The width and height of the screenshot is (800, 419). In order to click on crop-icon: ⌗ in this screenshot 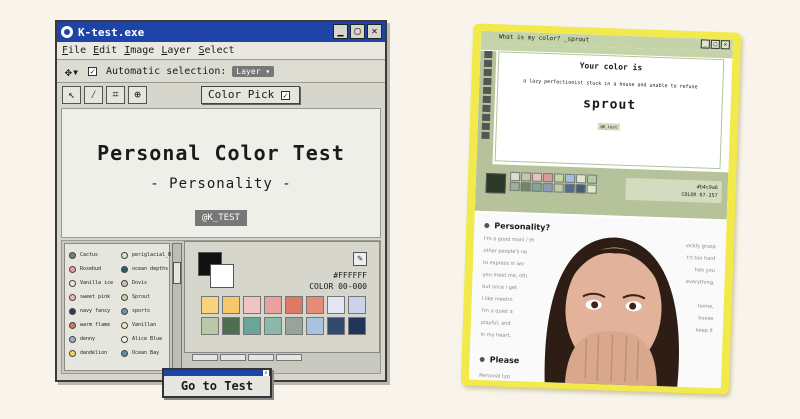, I will do `click(115, 95)`.